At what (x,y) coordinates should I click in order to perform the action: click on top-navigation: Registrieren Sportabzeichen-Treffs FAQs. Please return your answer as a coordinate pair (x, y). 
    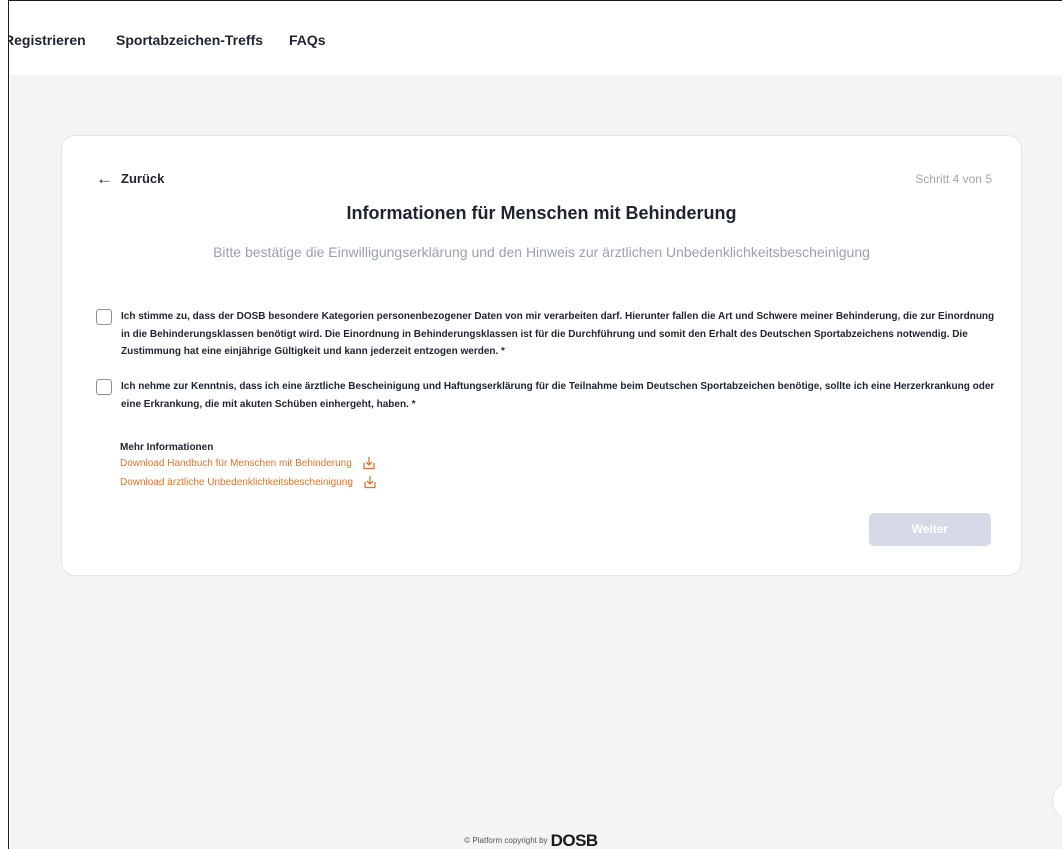
    Looking at the image, I should click on (531, 37).